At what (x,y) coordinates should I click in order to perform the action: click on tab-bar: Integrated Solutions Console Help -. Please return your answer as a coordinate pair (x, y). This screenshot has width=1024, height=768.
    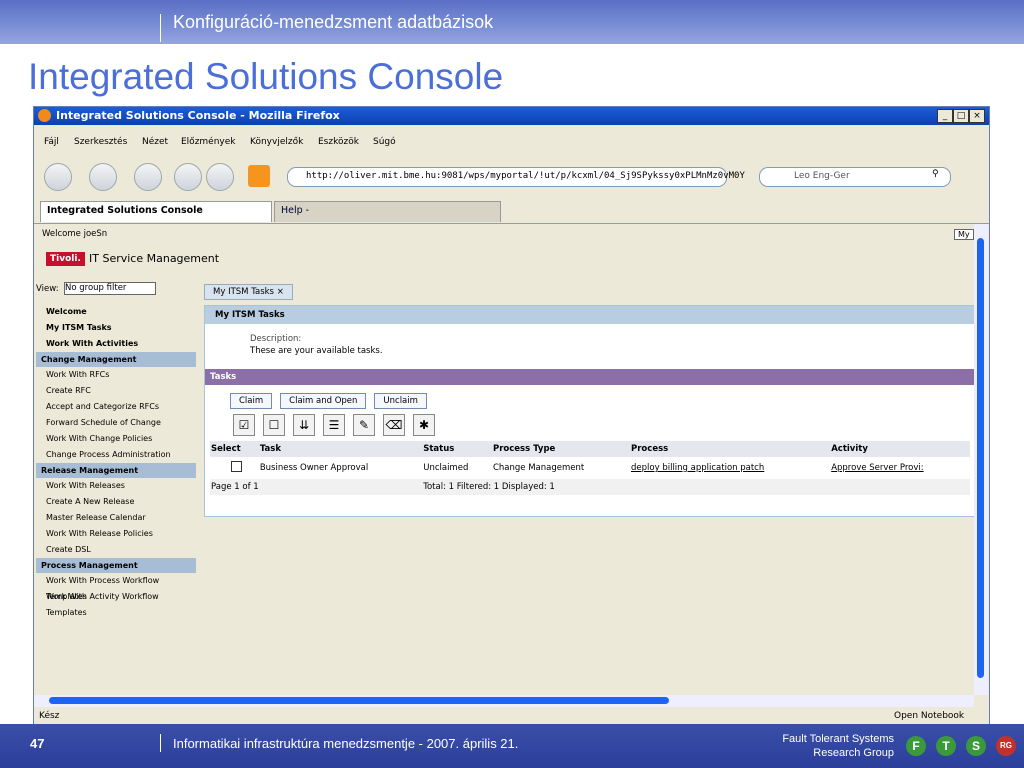
    Looking at the image, I should click on (511, 211).